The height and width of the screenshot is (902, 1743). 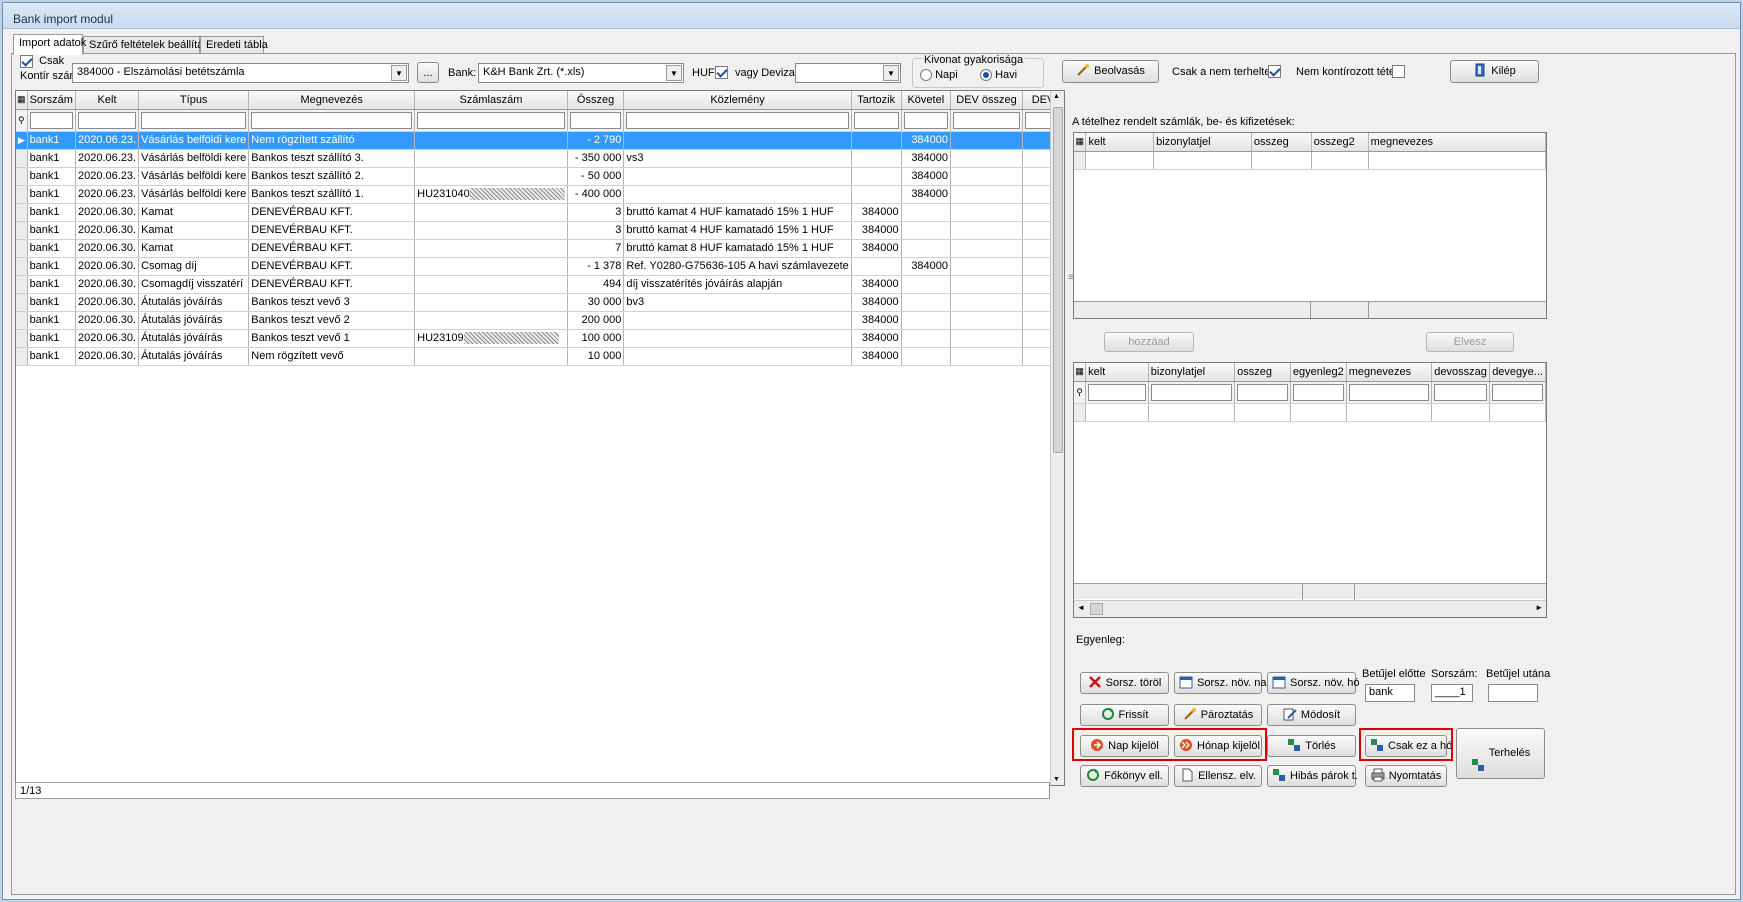 I want to click on modosit-button: Módosít, so click(x=1311, y=715).